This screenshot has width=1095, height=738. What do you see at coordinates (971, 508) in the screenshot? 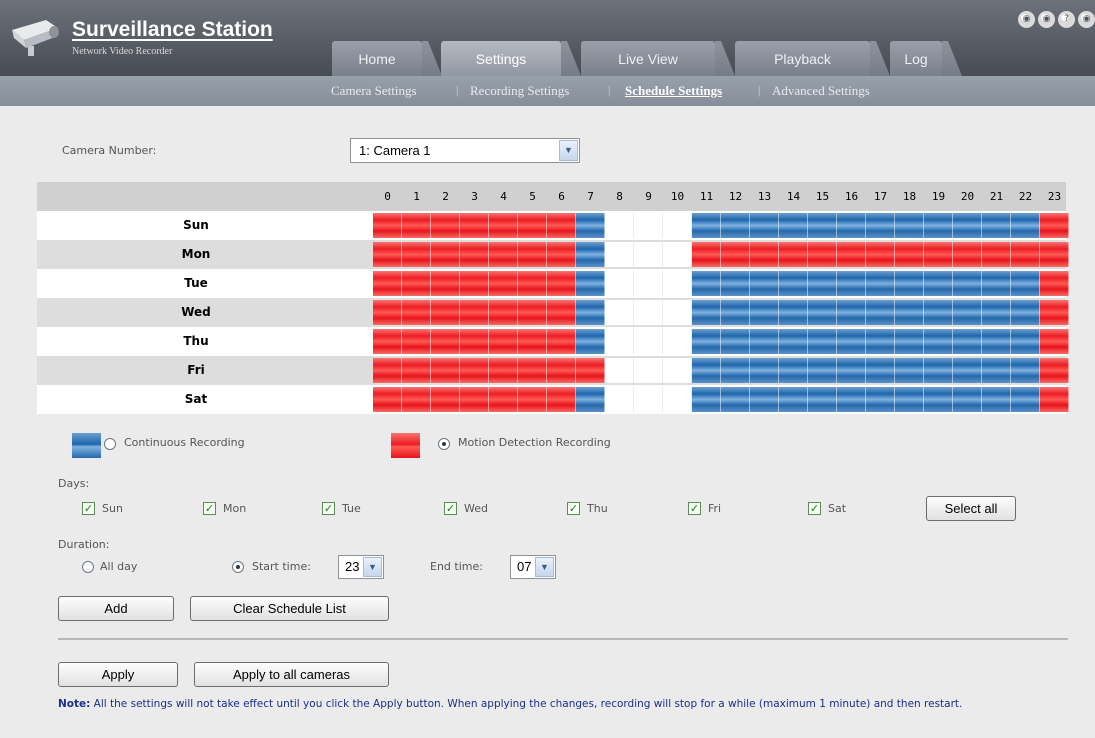
I see `select-all-button: Select all` at bounding box center [971, 508].